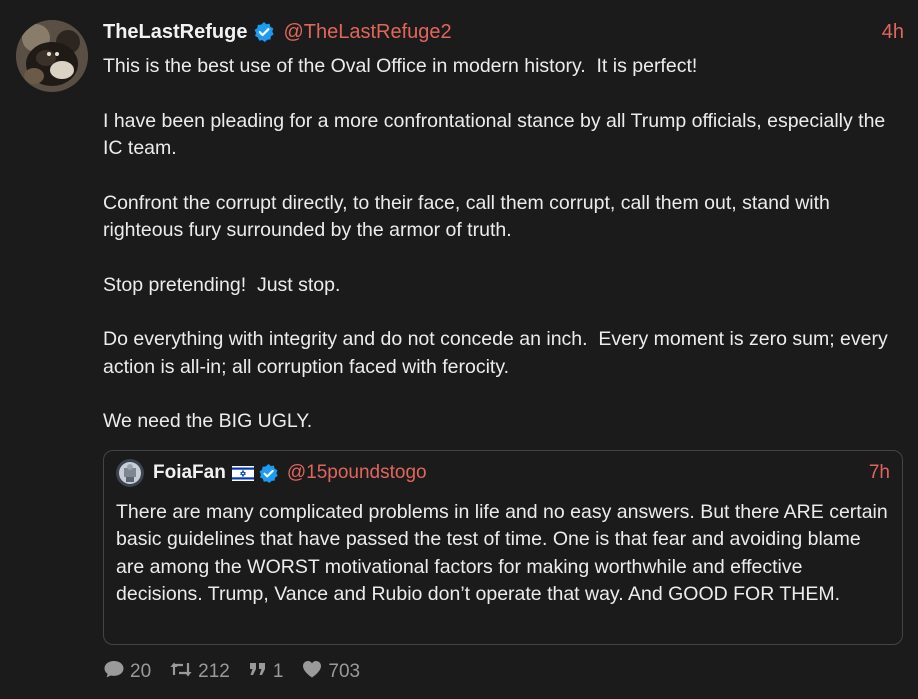 The width and height of the screenshot is (918, 699). What do you see at coordinates (879, 473) in the screenshot?
I see `quoted-post-time: 7h` at bounding box center [879, 473].